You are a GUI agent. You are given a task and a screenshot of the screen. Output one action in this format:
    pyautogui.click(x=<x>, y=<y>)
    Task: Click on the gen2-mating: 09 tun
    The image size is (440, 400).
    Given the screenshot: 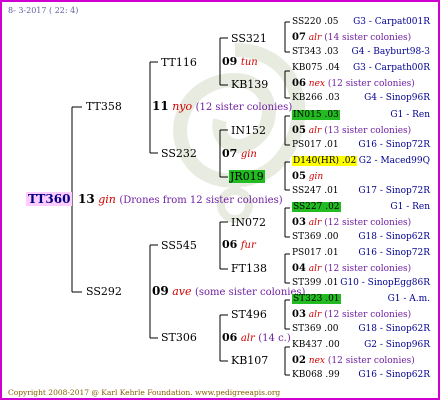 What is the action you would take?
    pyautogui.click(x=240, y=62)
    